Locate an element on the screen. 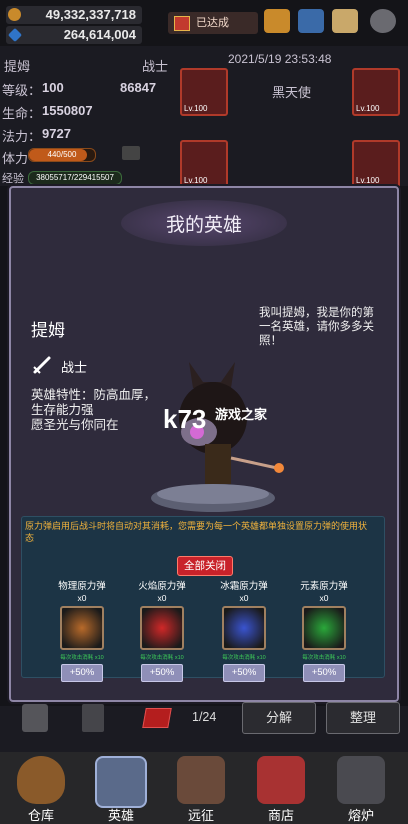 The height and width of the screenshot is (824, 408). gear-icon is located at coordinates (383, 21).